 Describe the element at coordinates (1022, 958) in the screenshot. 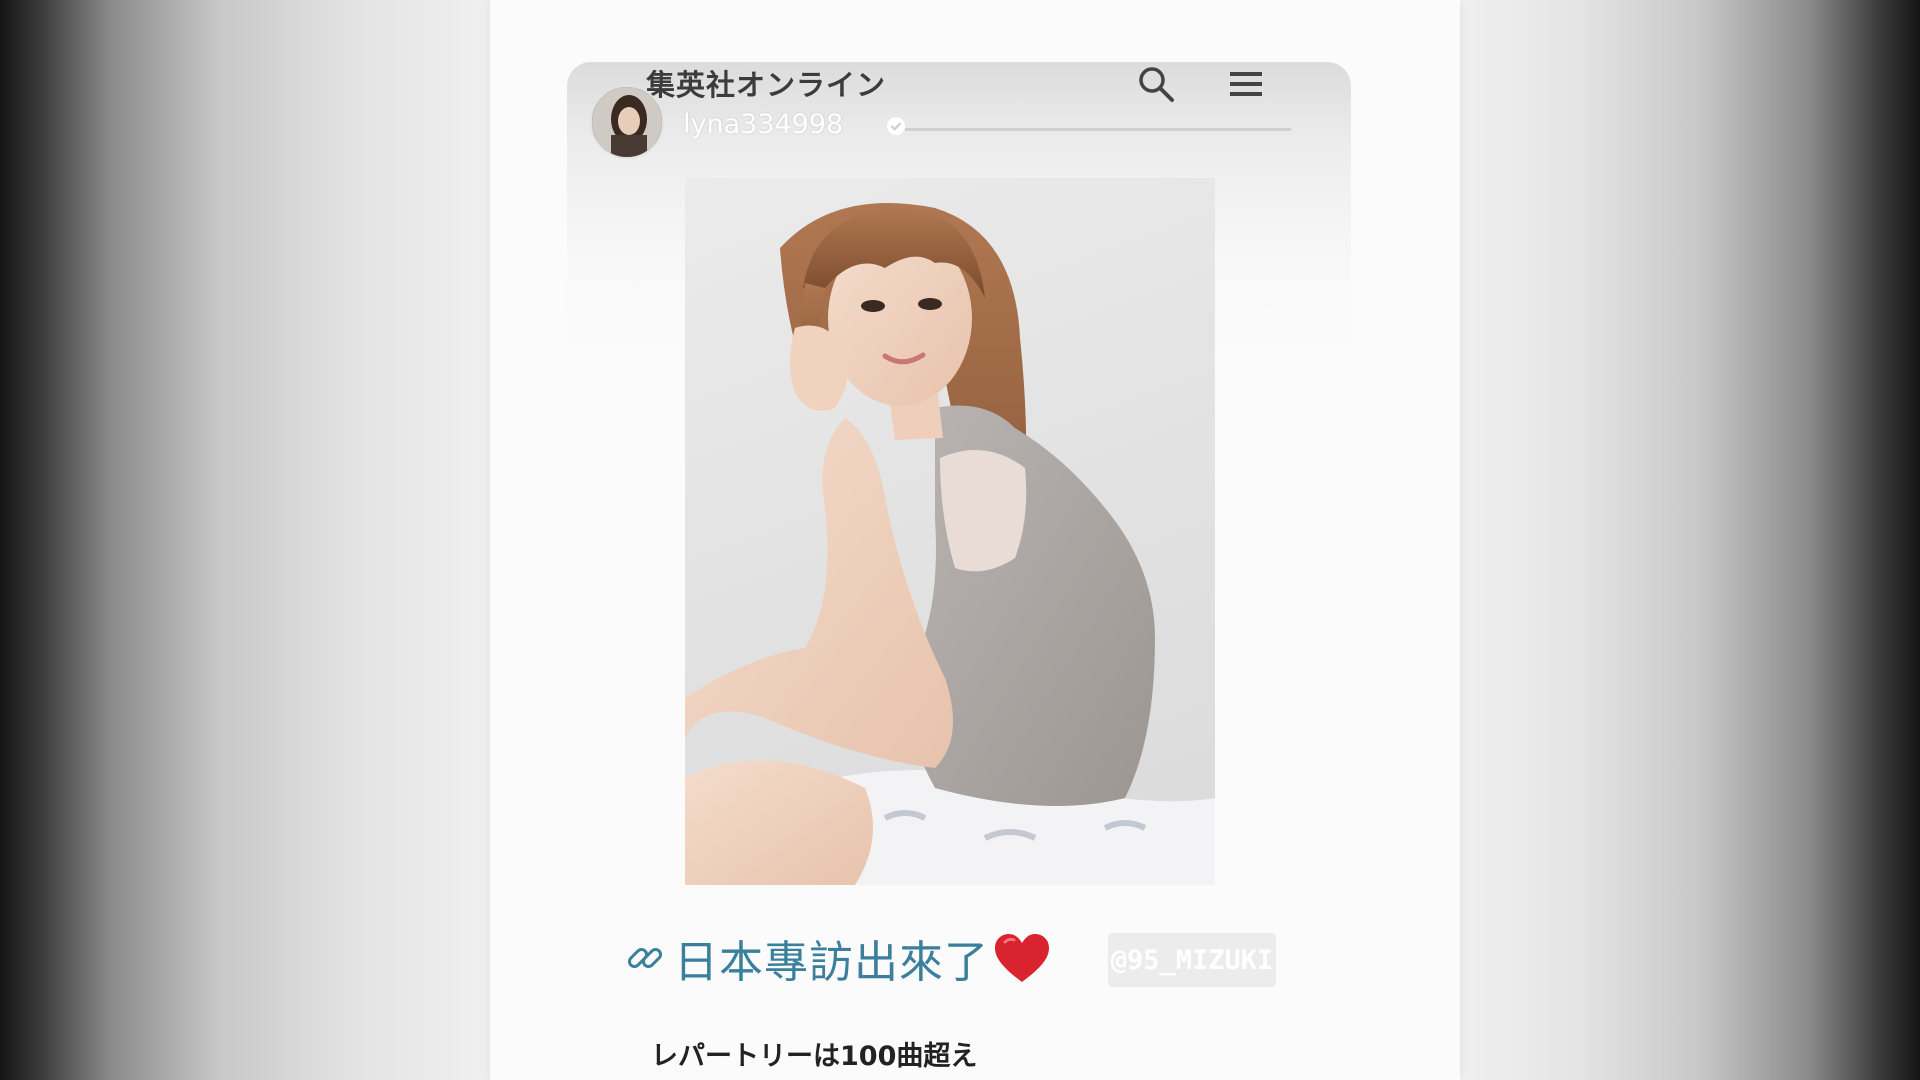

I see `heart-icon` at that location.